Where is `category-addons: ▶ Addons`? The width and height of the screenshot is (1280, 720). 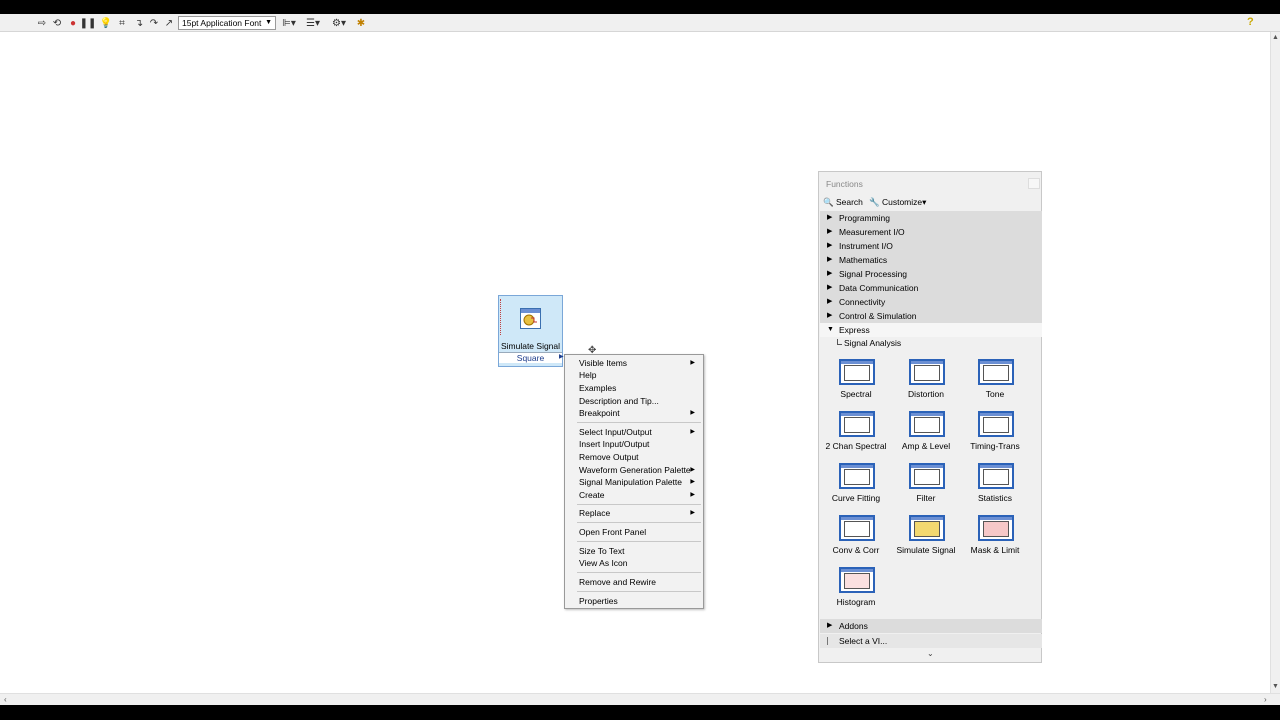 category-addons: ▶ Addons is located at coordinates (931, 626).